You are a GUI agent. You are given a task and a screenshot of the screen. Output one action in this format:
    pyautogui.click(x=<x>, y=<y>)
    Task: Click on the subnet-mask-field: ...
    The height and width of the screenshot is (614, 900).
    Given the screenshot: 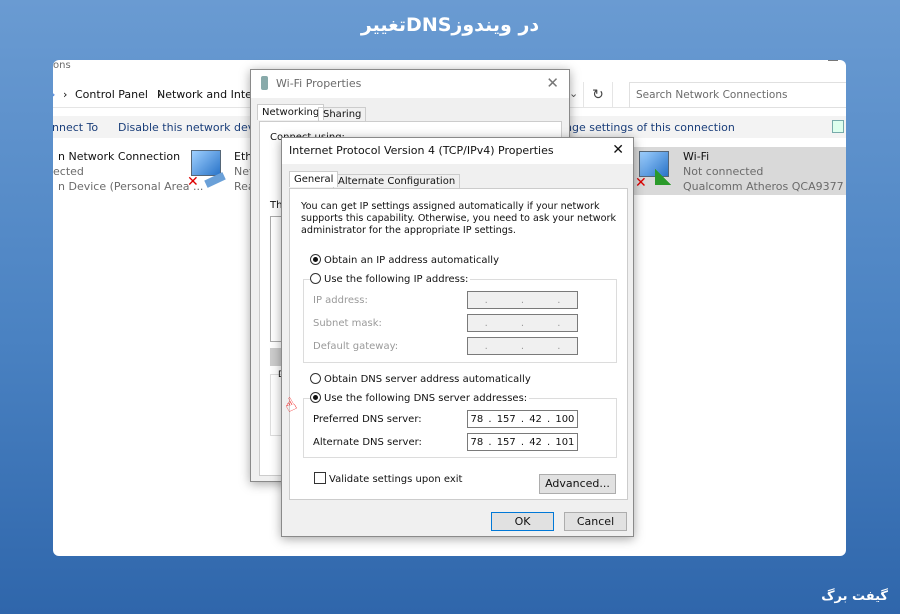 What is the action you would take?
    pyautogui.click(x=522, y=323)
    